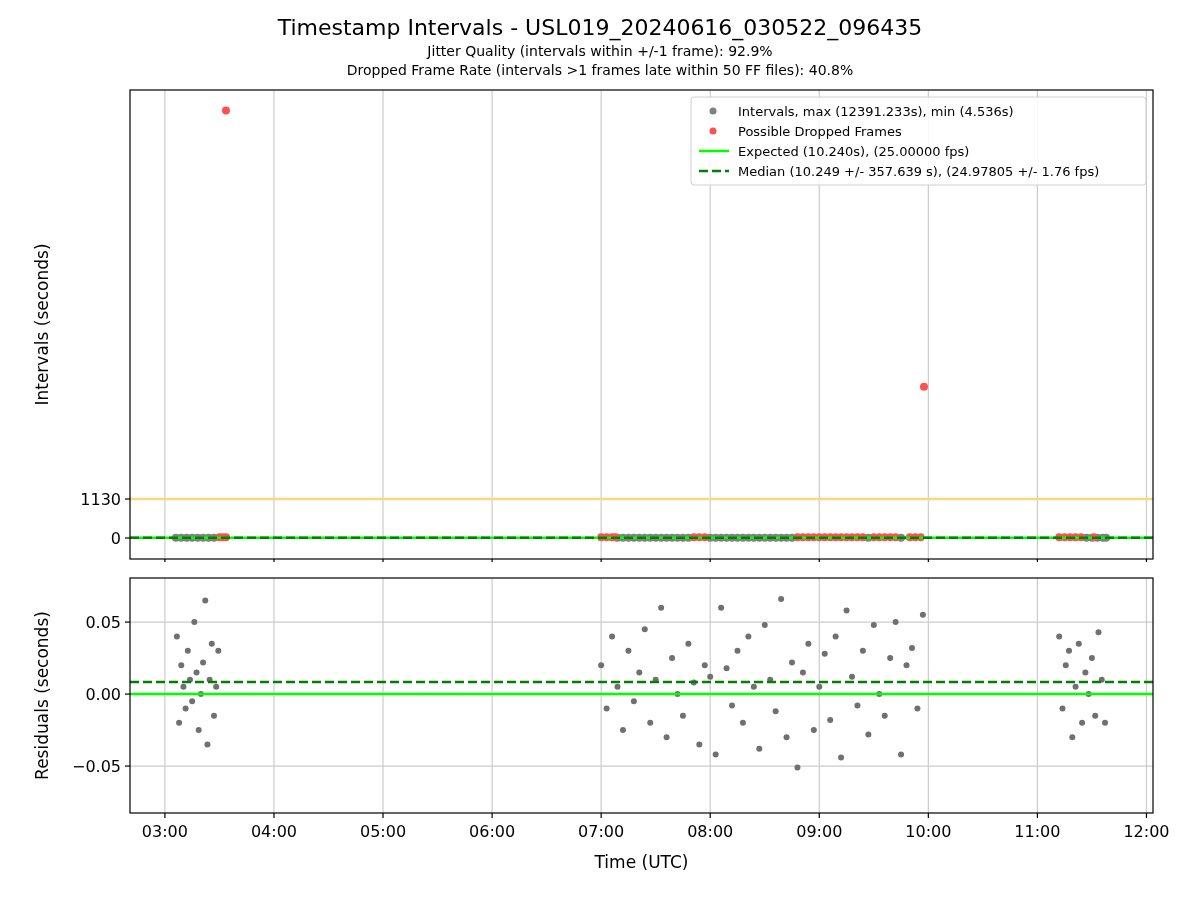 Image resolution: width=1200 pixels, height=900 pixels. Describe the element at coordinates (115, 538) in the screenshot. I see `y-tick-label: 0` at that location.